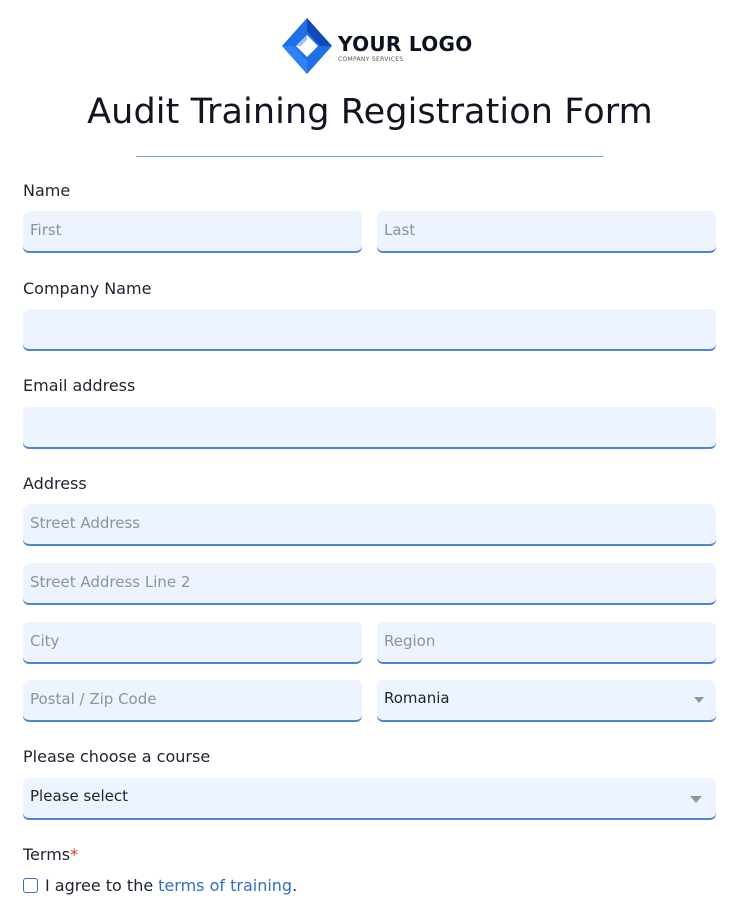 This screenshot has height=900, width=740. I want to click on diamond-logo-icon, so click(307, 46).